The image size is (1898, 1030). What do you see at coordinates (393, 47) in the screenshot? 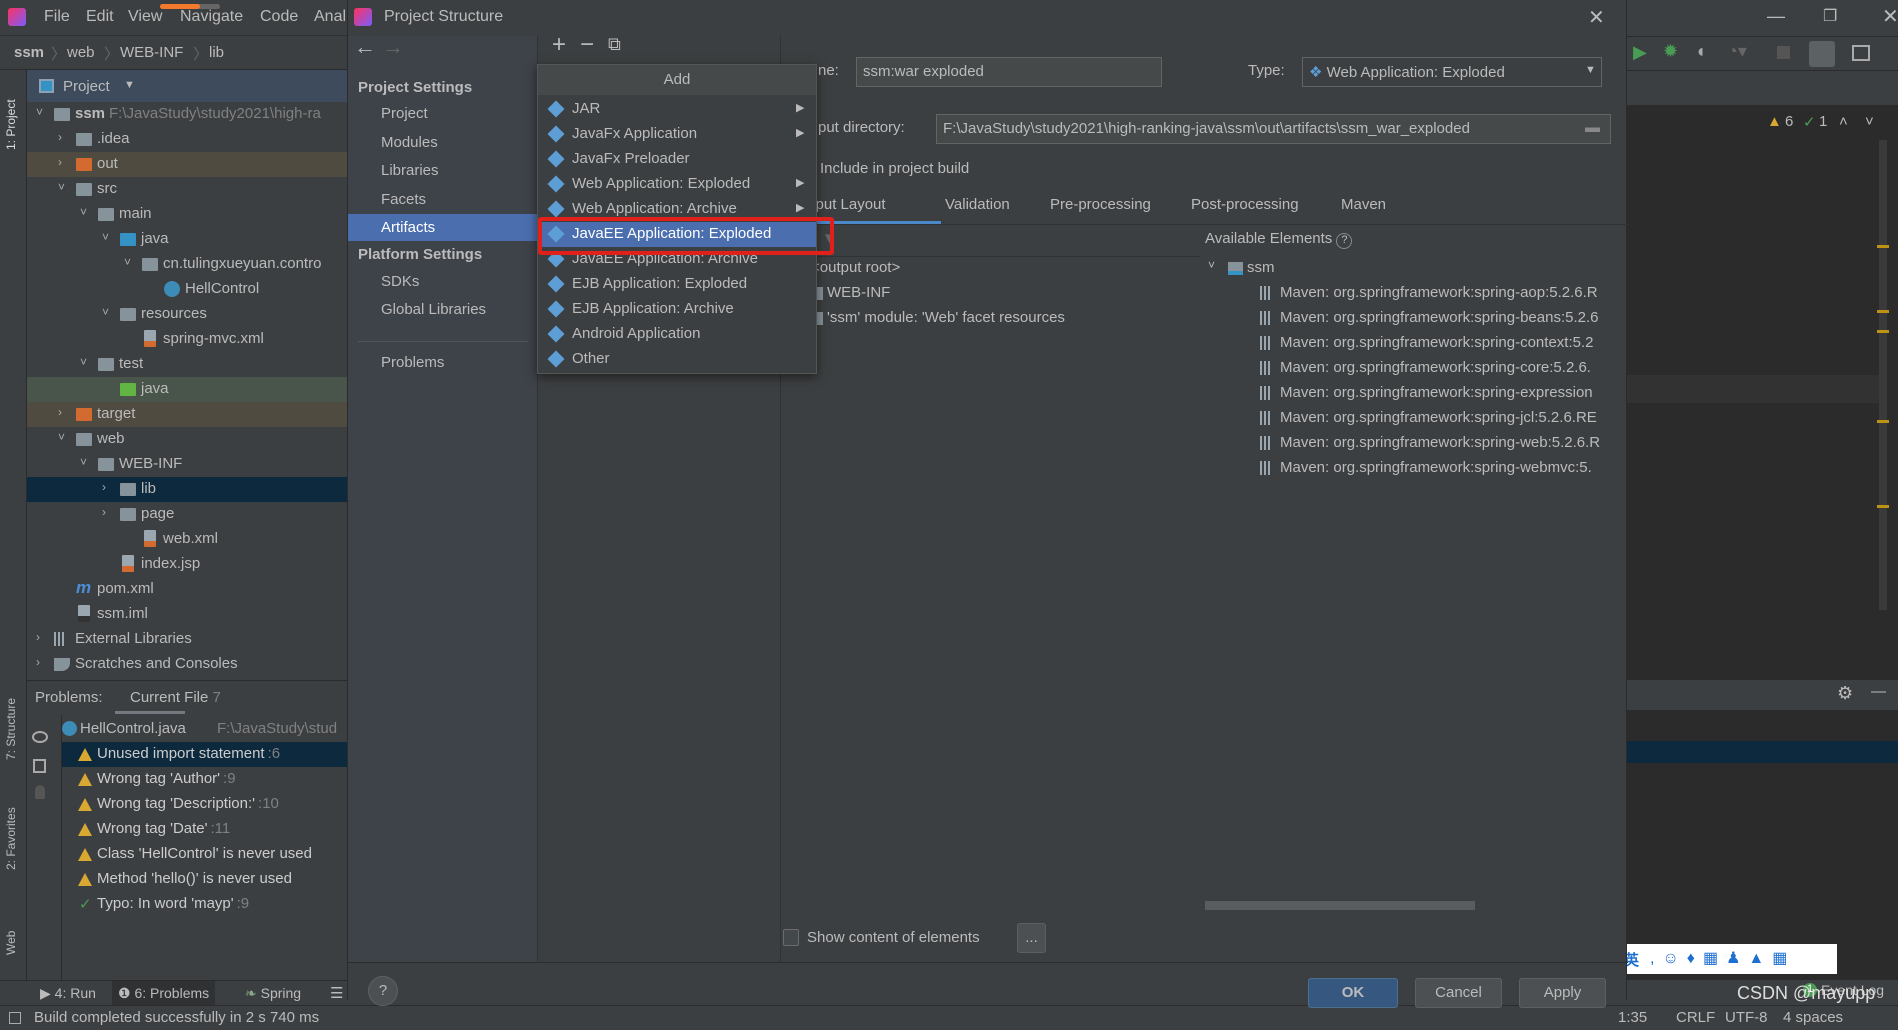
I see `nav-forward-icon: →` at bounding box center [393, 47].